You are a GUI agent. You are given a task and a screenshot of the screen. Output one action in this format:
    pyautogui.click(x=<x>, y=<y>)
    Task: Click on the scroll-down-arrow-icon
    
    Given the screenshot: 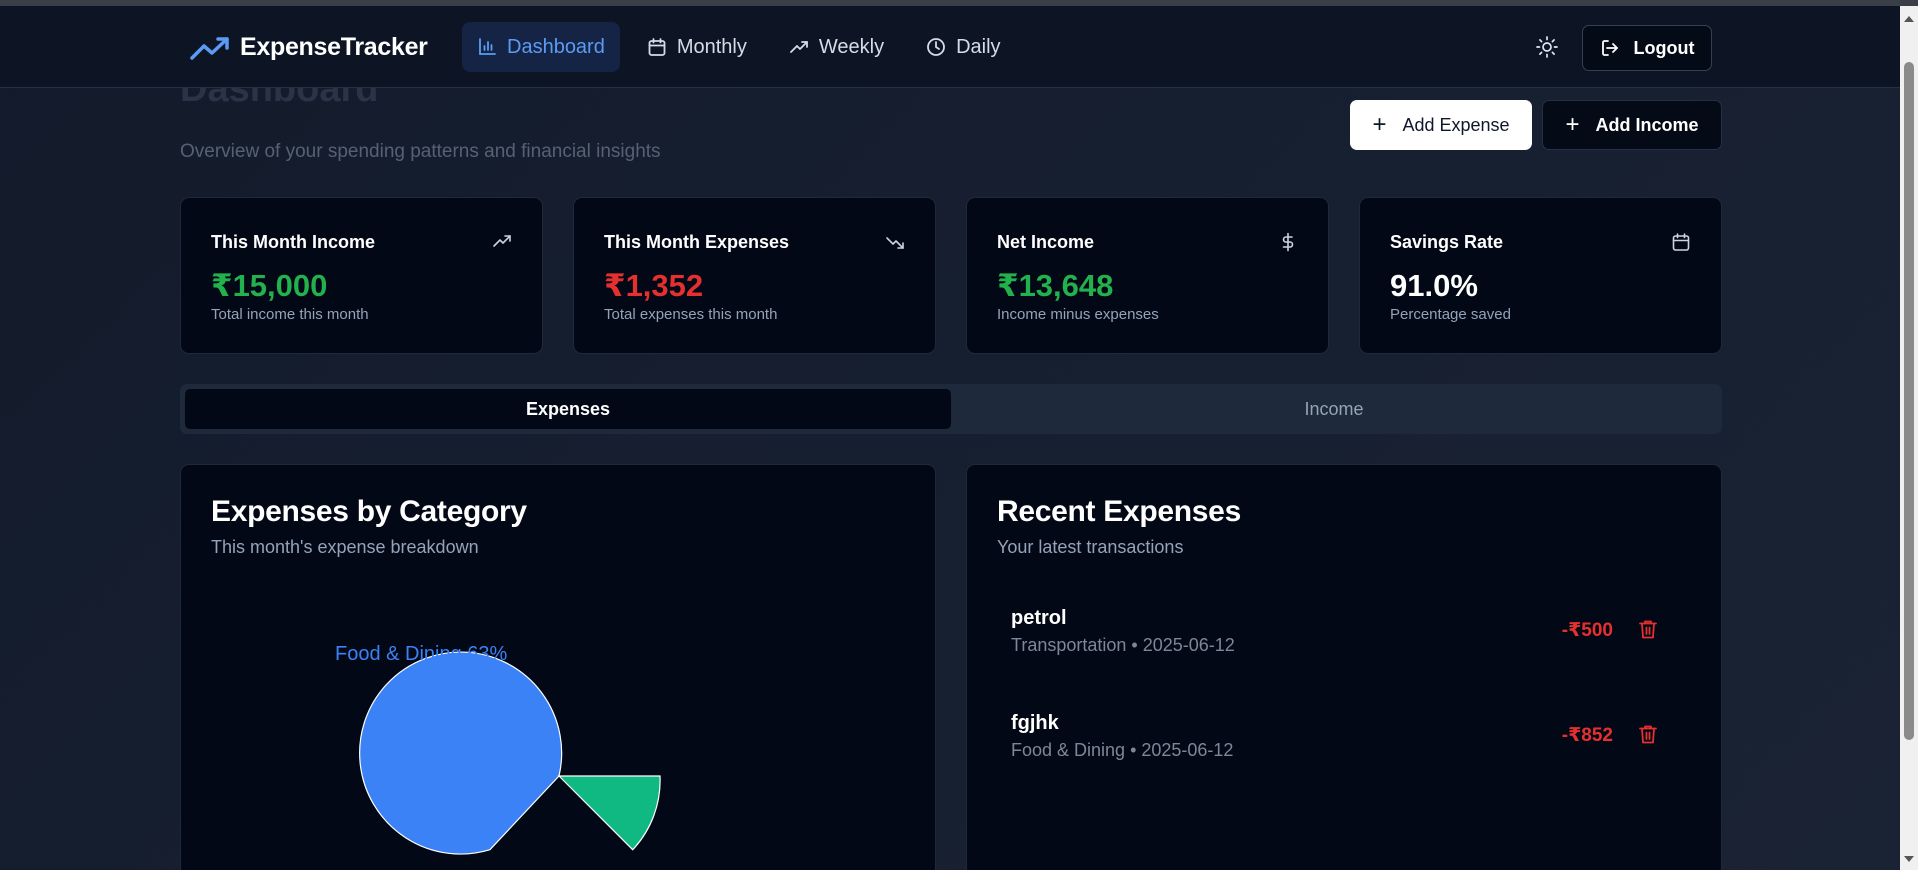 What is the action you would take?
    pyautogui.click(x=1909, y=859)
    